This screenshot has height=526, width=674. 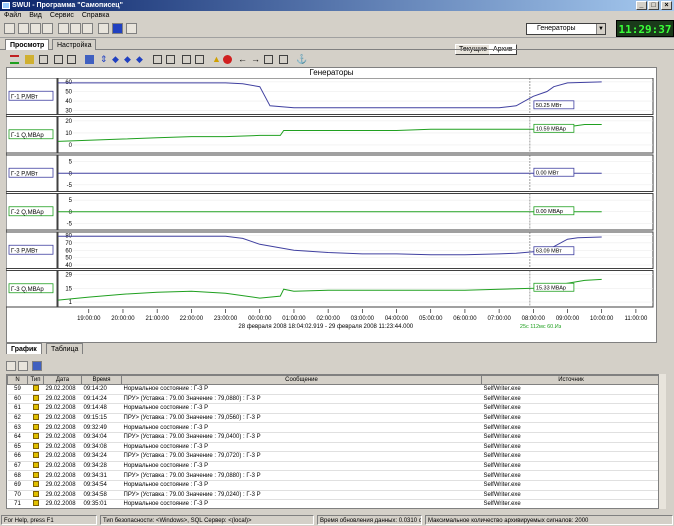 I want to click on col-date: Дата, so click(x=62, y=380).